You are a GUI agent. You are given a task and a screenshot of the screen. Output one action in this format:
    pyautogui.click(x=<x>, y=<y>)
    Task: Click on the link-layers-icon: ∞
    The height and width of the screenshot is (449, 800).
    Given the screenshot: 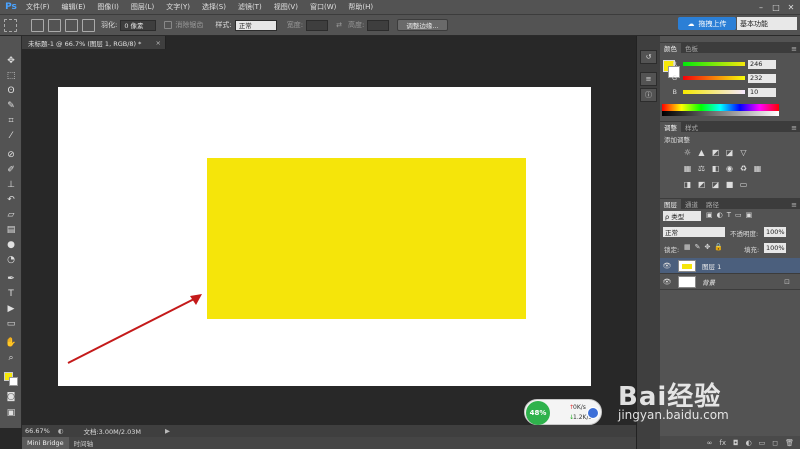 What is the action you would take?
    pyautogui.click(x=710, y=443)
    